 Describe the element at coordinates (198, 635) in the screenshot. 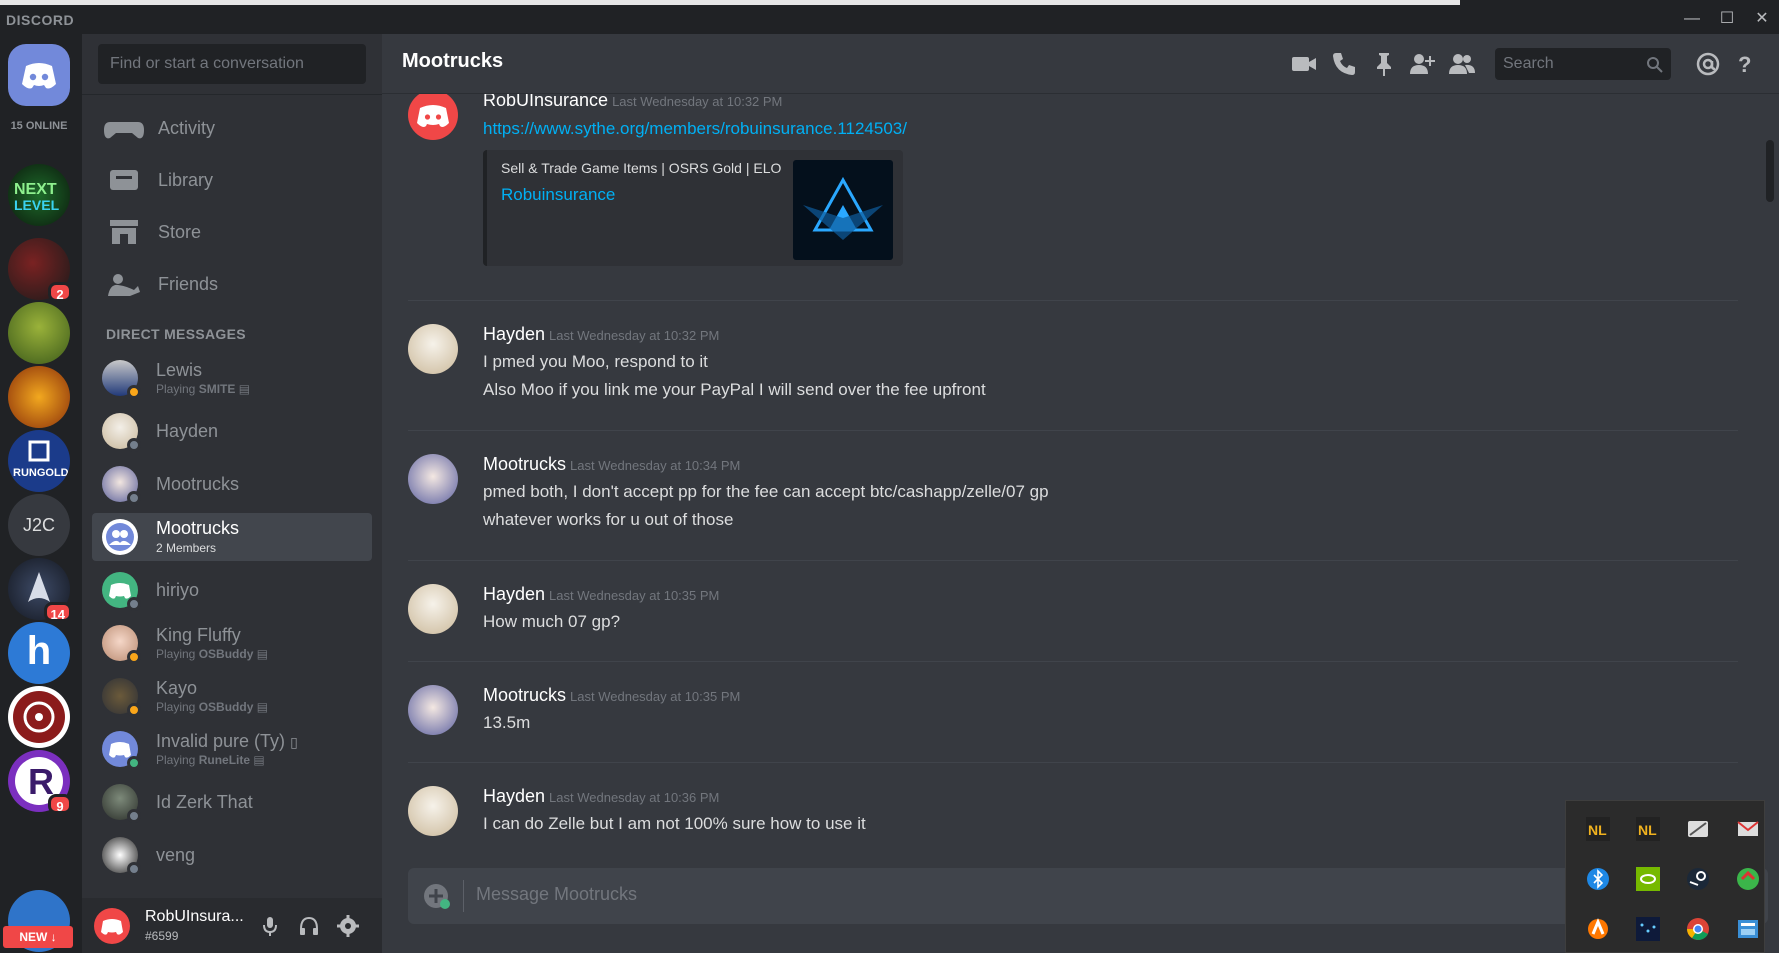

I see `dm-name: King Fluffy` at that location.